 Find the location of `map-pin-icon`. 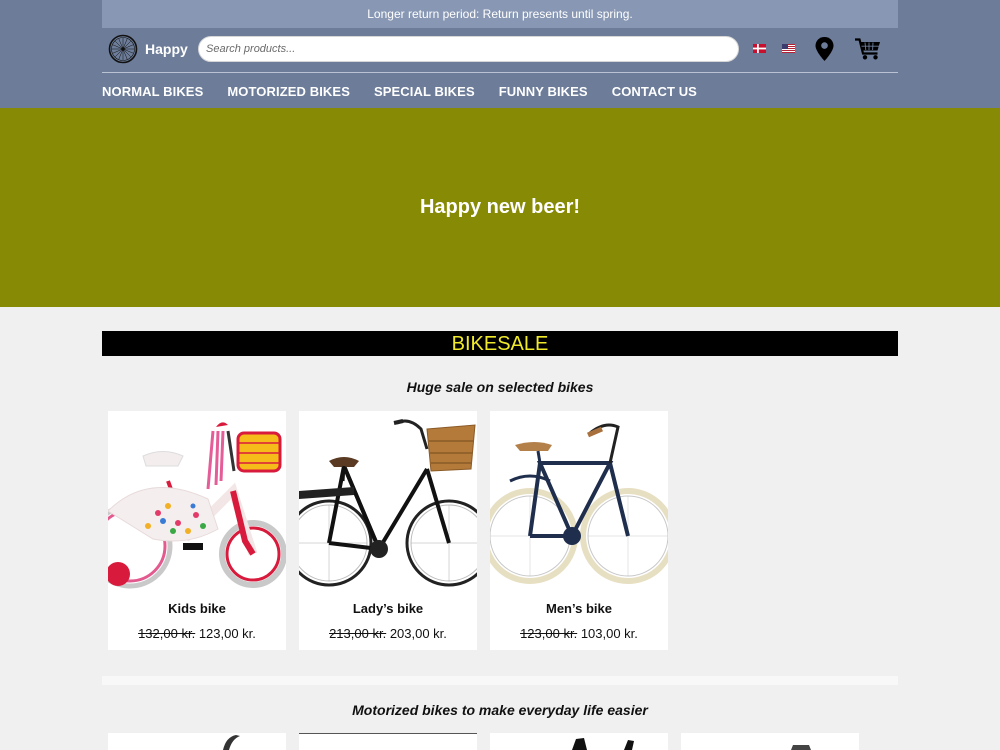

map-pin-icon is located at coordinates (824, 49).